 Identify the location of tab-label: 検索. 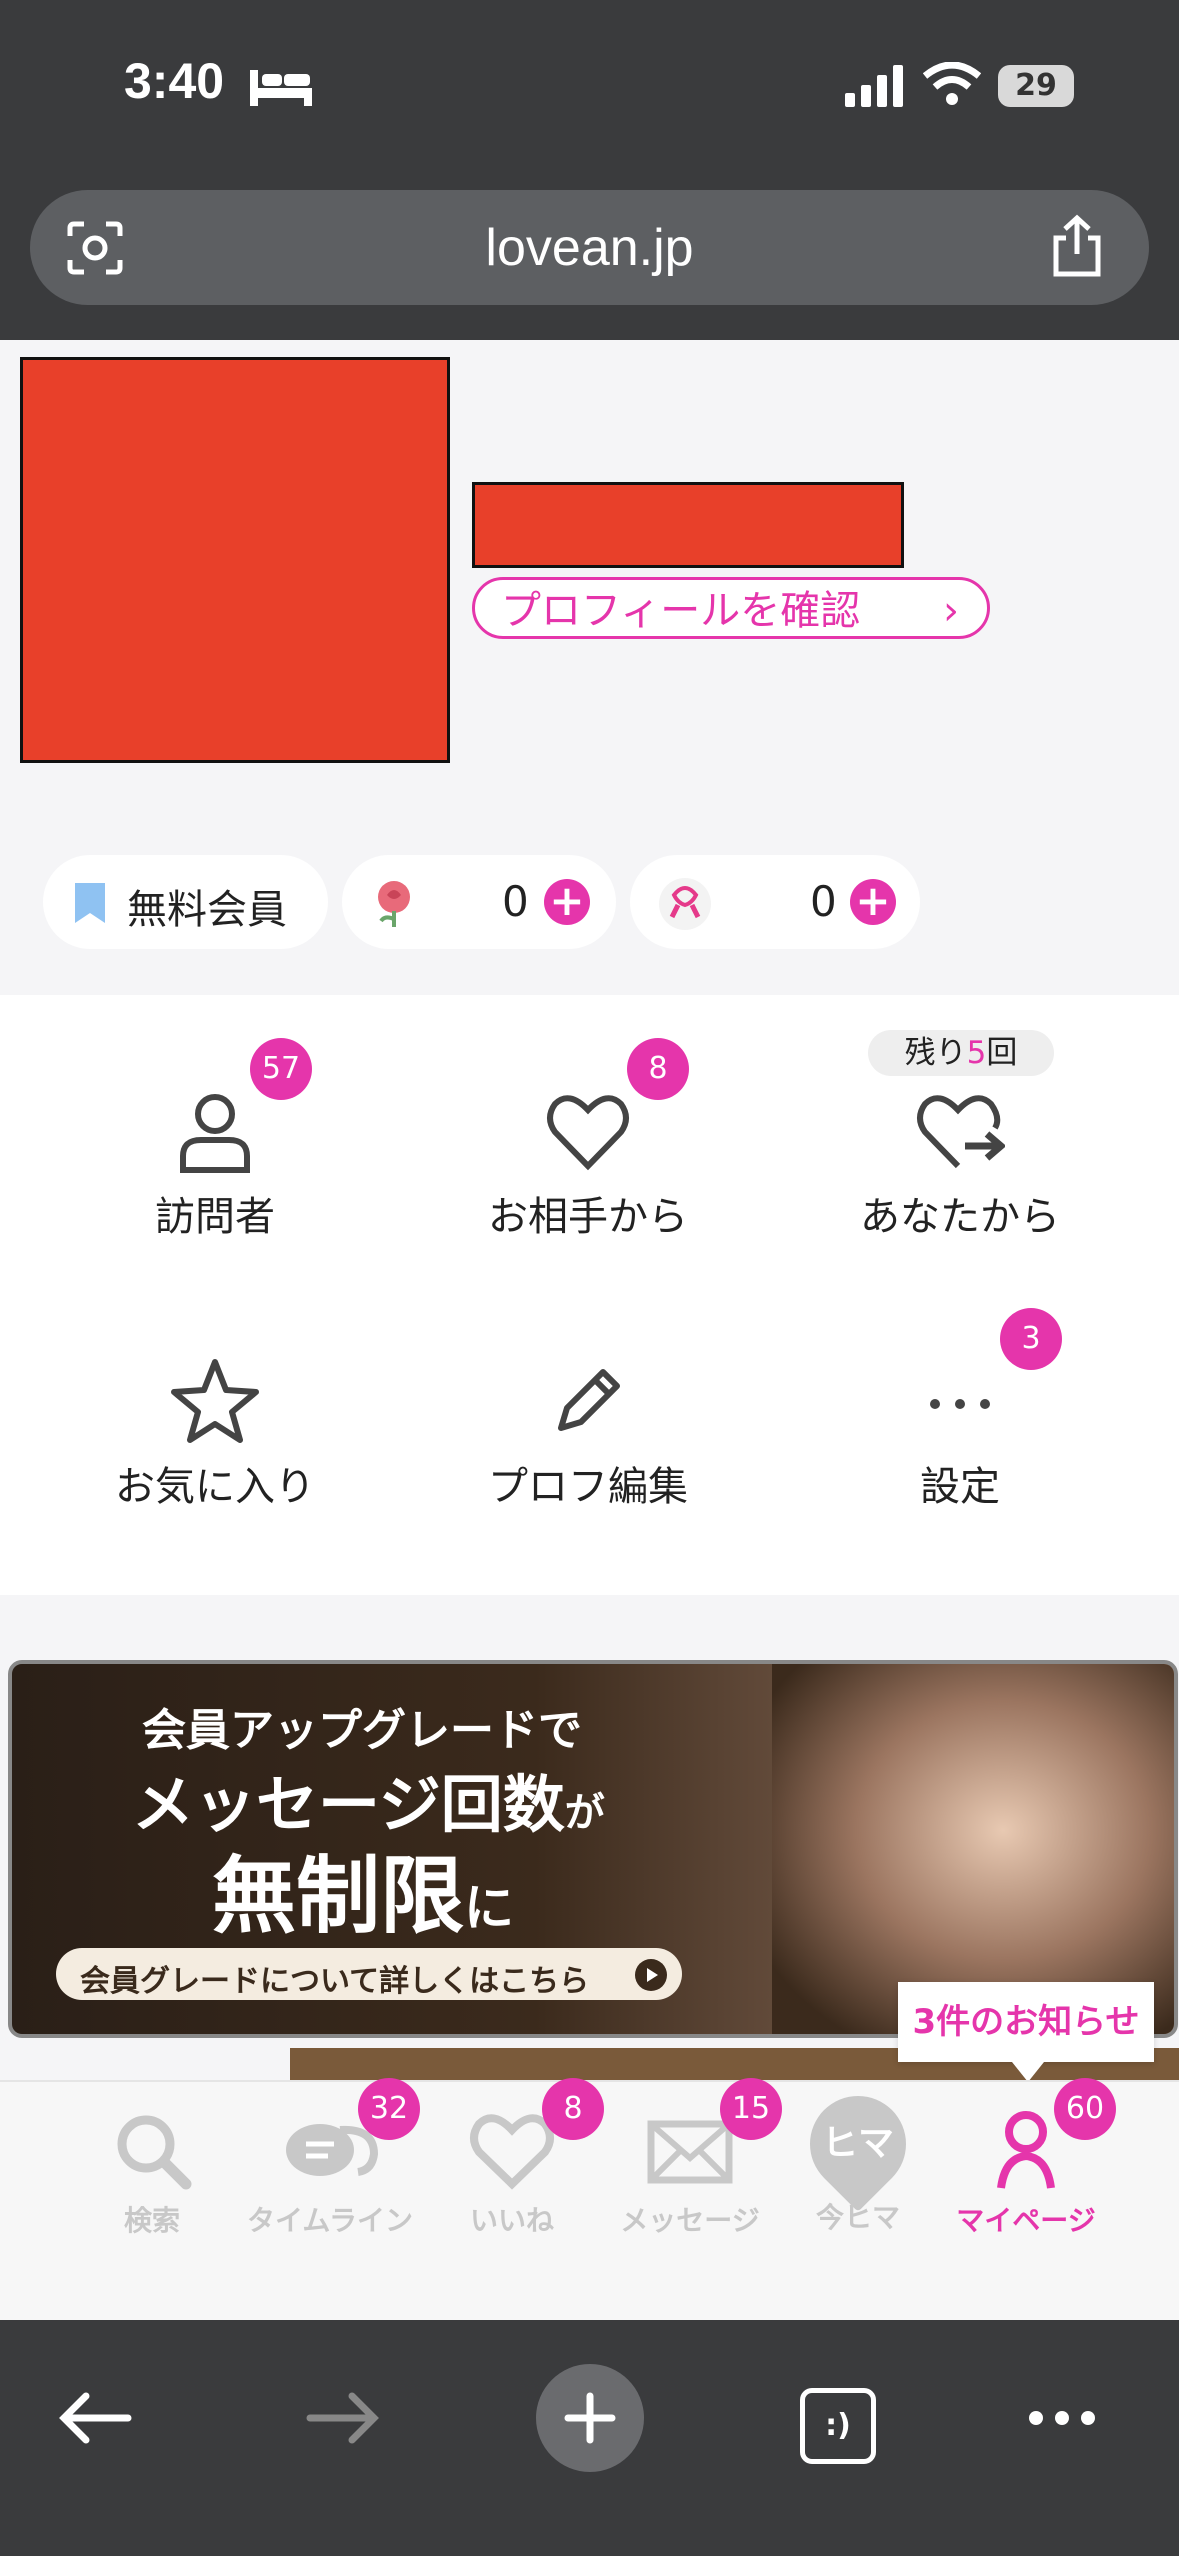
(151, 2220).